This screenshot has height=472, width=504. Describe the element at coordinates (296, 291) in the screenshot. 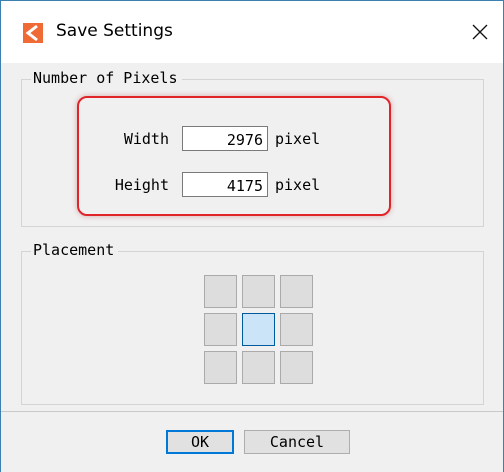

I see `placement-cell-top-right` at that location.